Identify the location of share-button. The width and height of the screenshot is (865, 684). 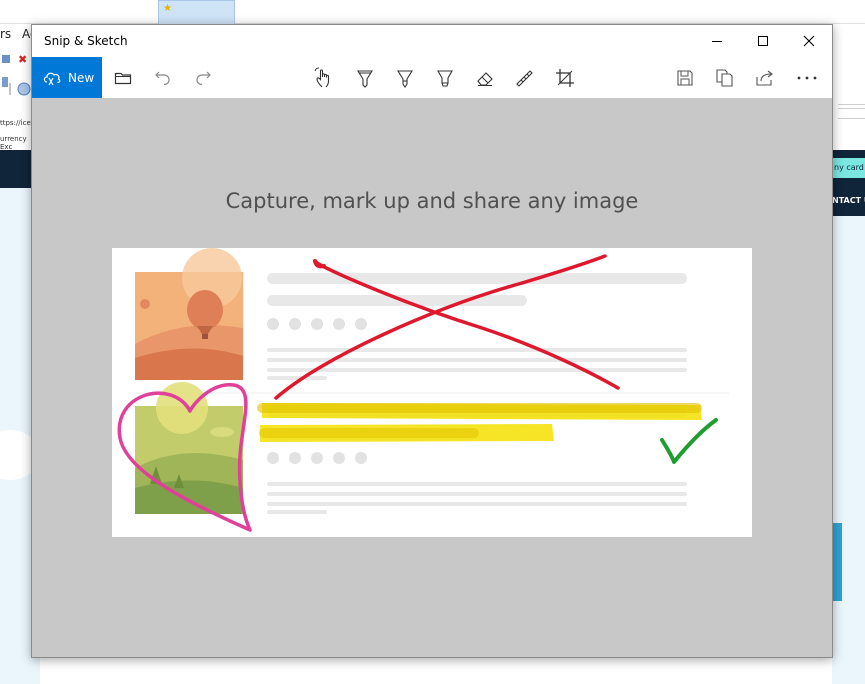
(765, 78).